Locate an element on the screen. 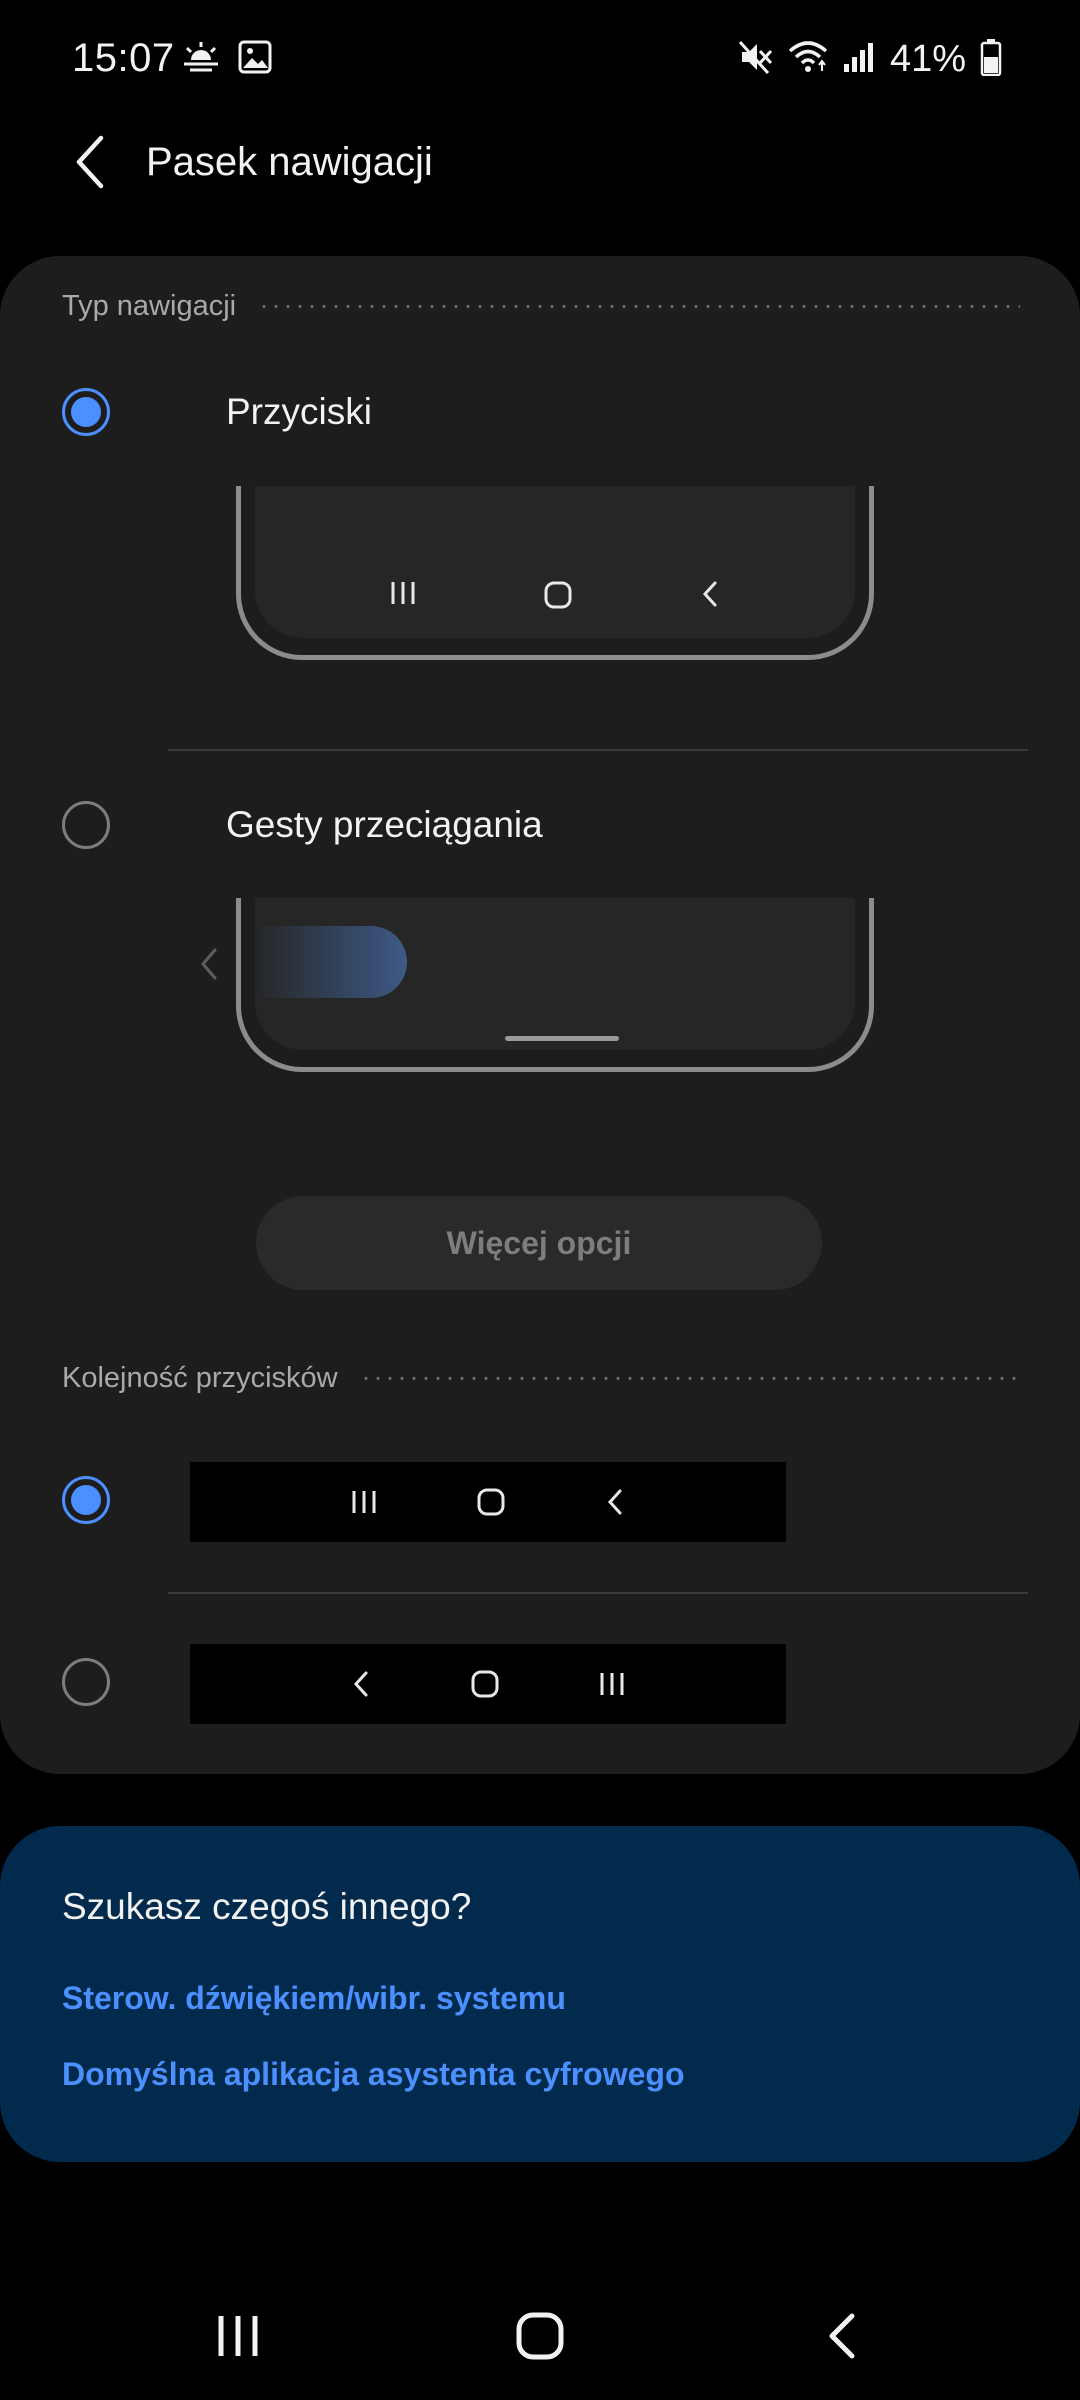 This screenshot has width=1080, height=2400. radio-gestures is located at coordinates (86, 825).